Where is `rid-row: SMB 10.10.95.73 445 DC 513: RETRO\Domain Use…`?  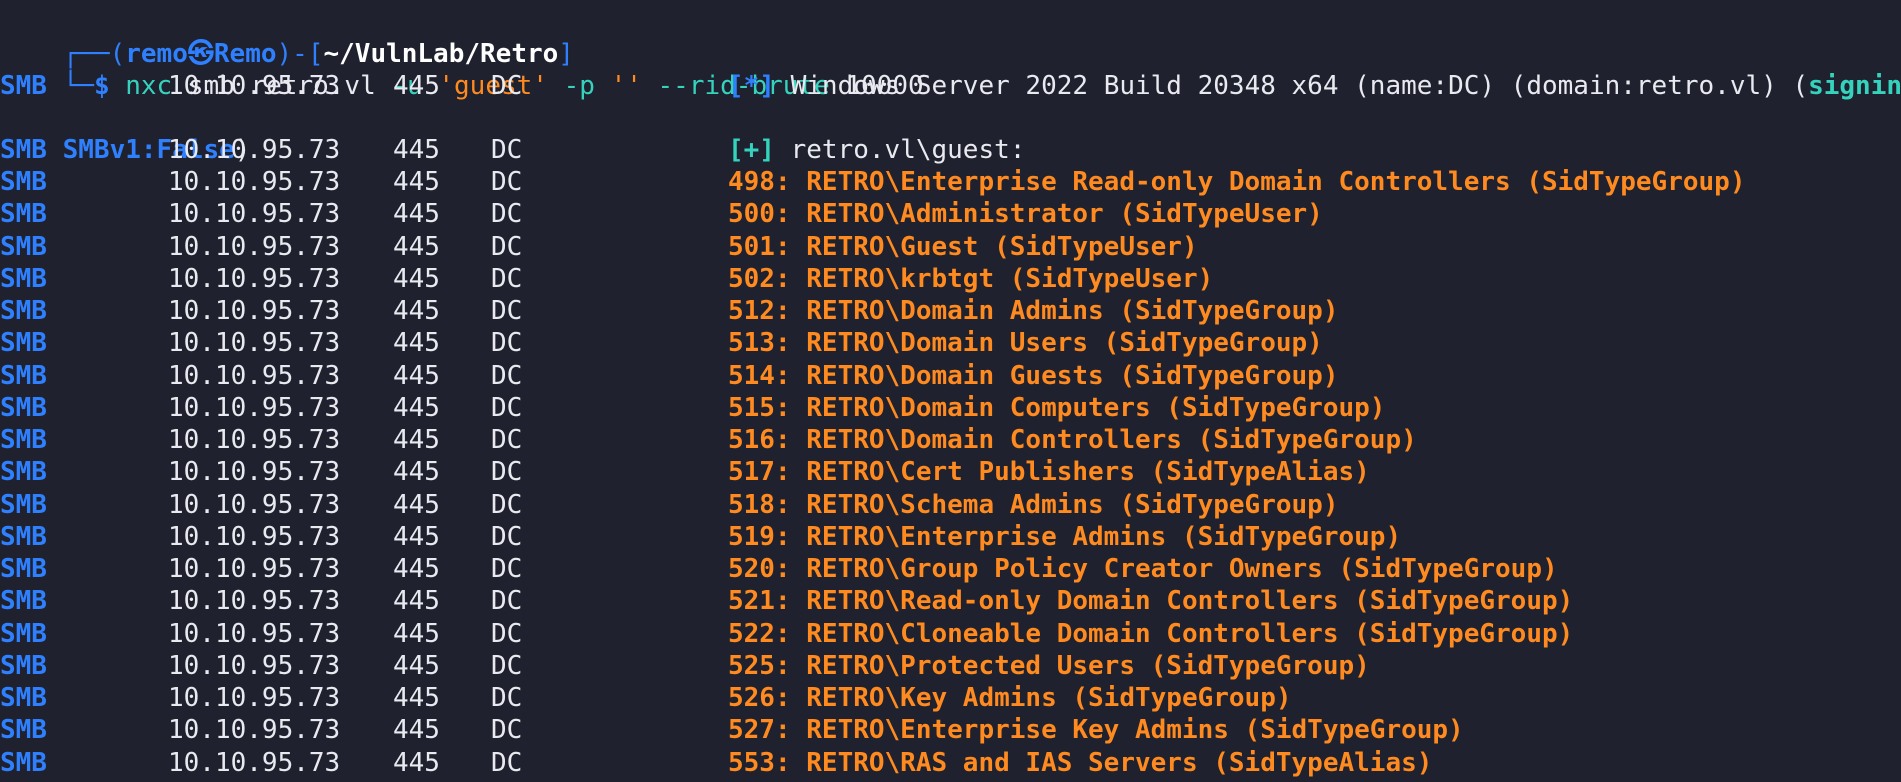 rid-row: SMB 10.10.95.73 445 DC 513: RETRO\Domain Use… is located at coordinates (950, 343).